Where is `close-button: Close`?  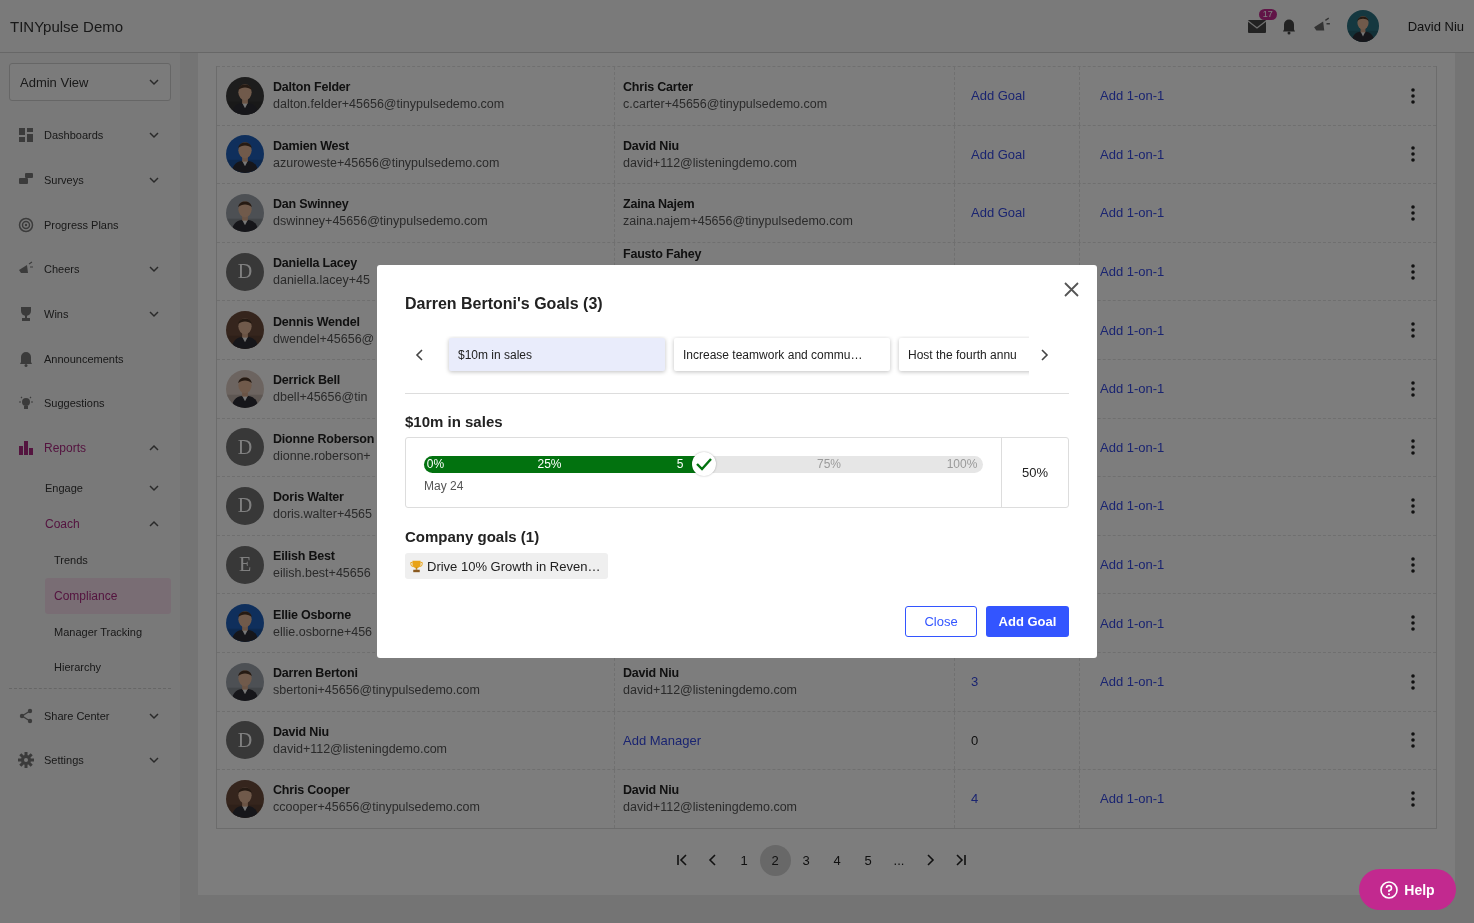
close-button: Close is located at coordinates (941, 621).